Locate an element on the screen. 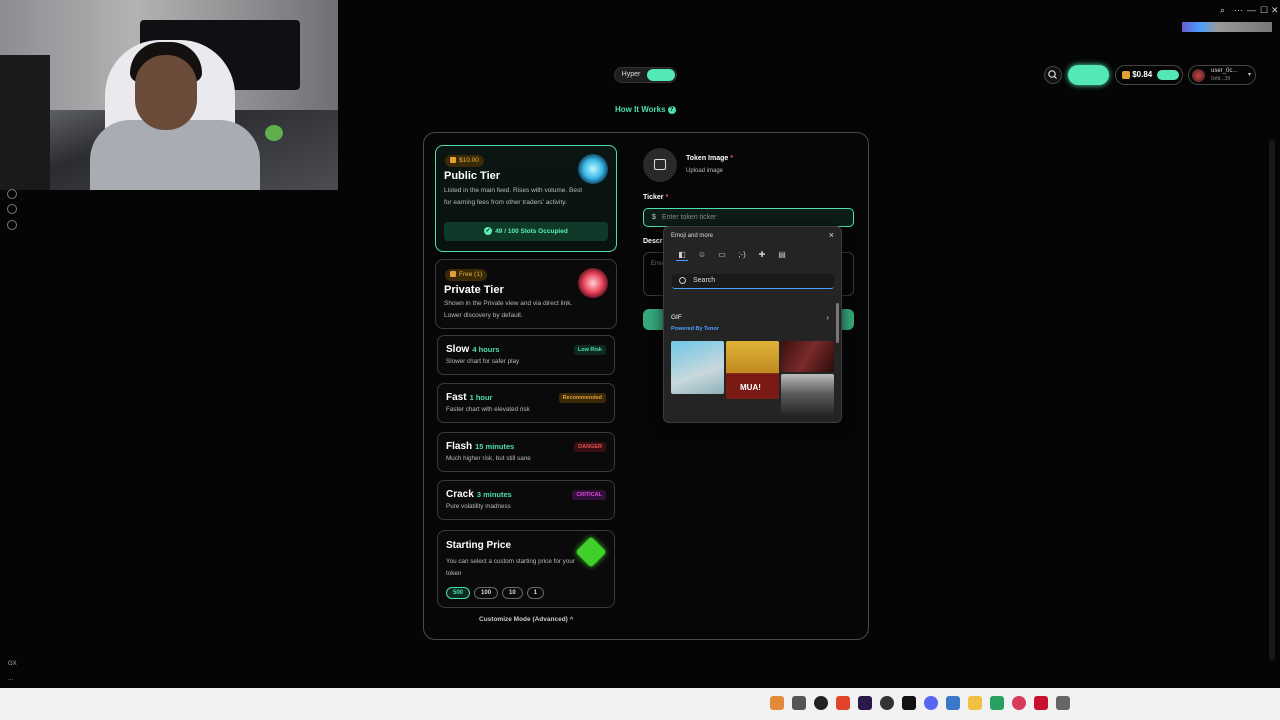  close-window-button: ✕ is located at coordinates (1275, 10).